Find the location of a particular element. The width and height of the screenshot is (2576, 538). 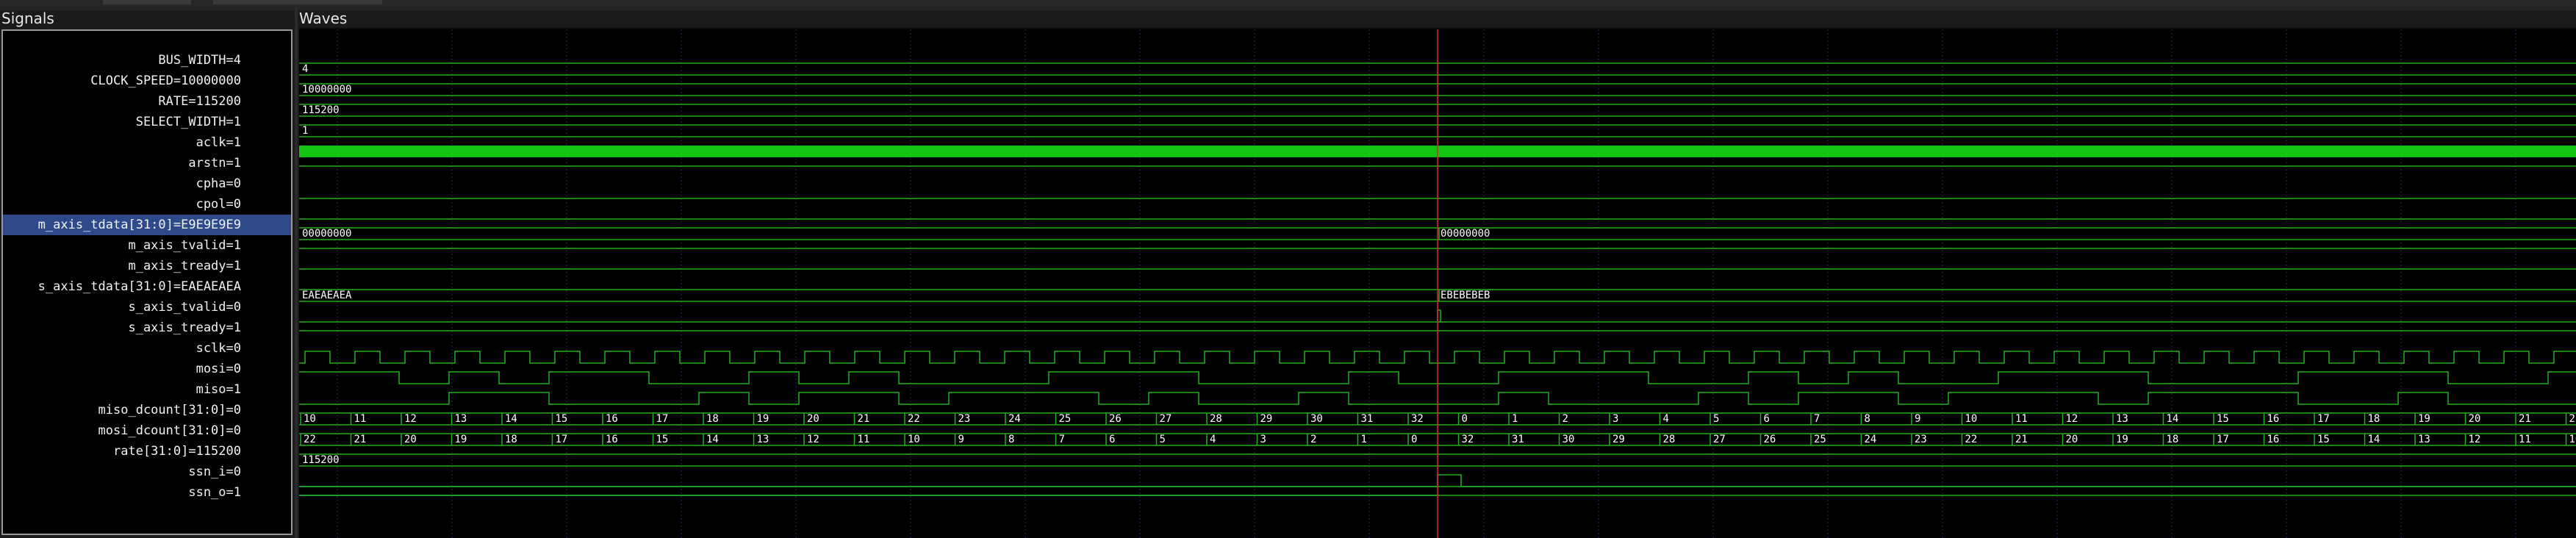

bus-value: EAEAEAEA is located at coordinates (327, 295).